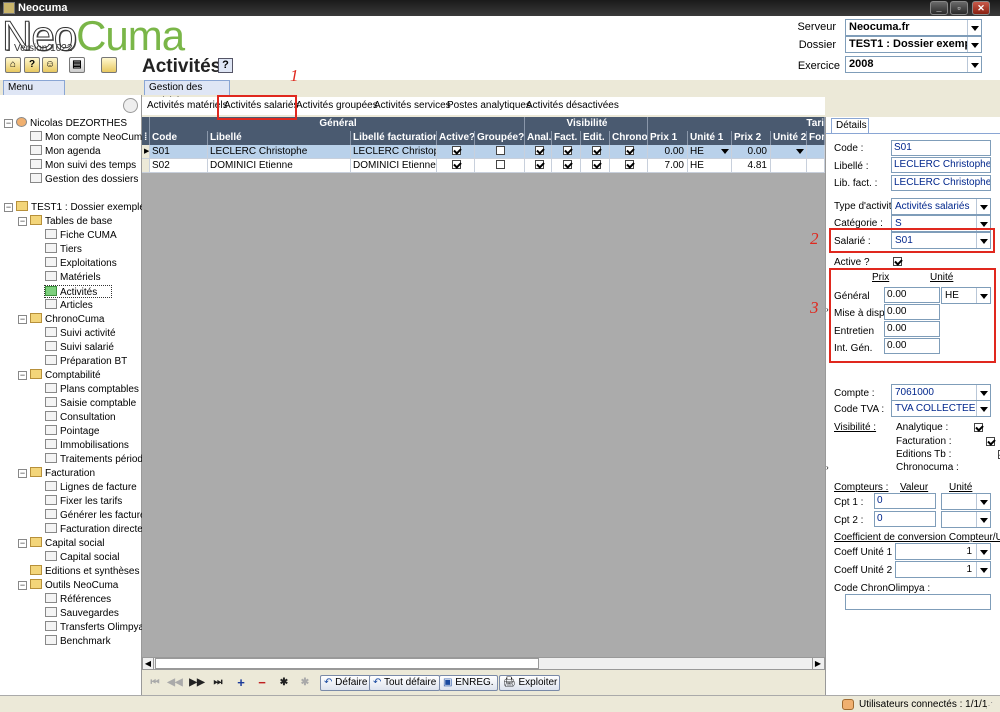 This screenshot has height=712, width=1000. Describe the element at coordinates (83, 165) in the screenshot. I see `tree-item-user-2: Mon suivi des temps` at that location.